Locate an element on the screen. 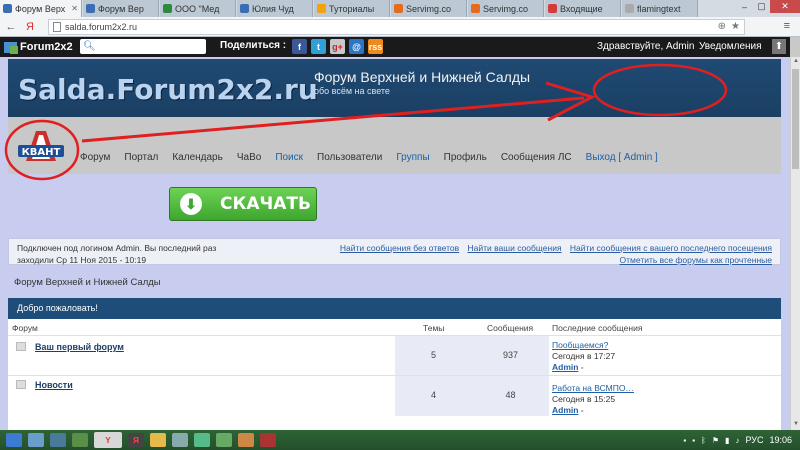 This screenshot has height=450, width=800. minimize-icon: – is located at coordinates (744, 6).